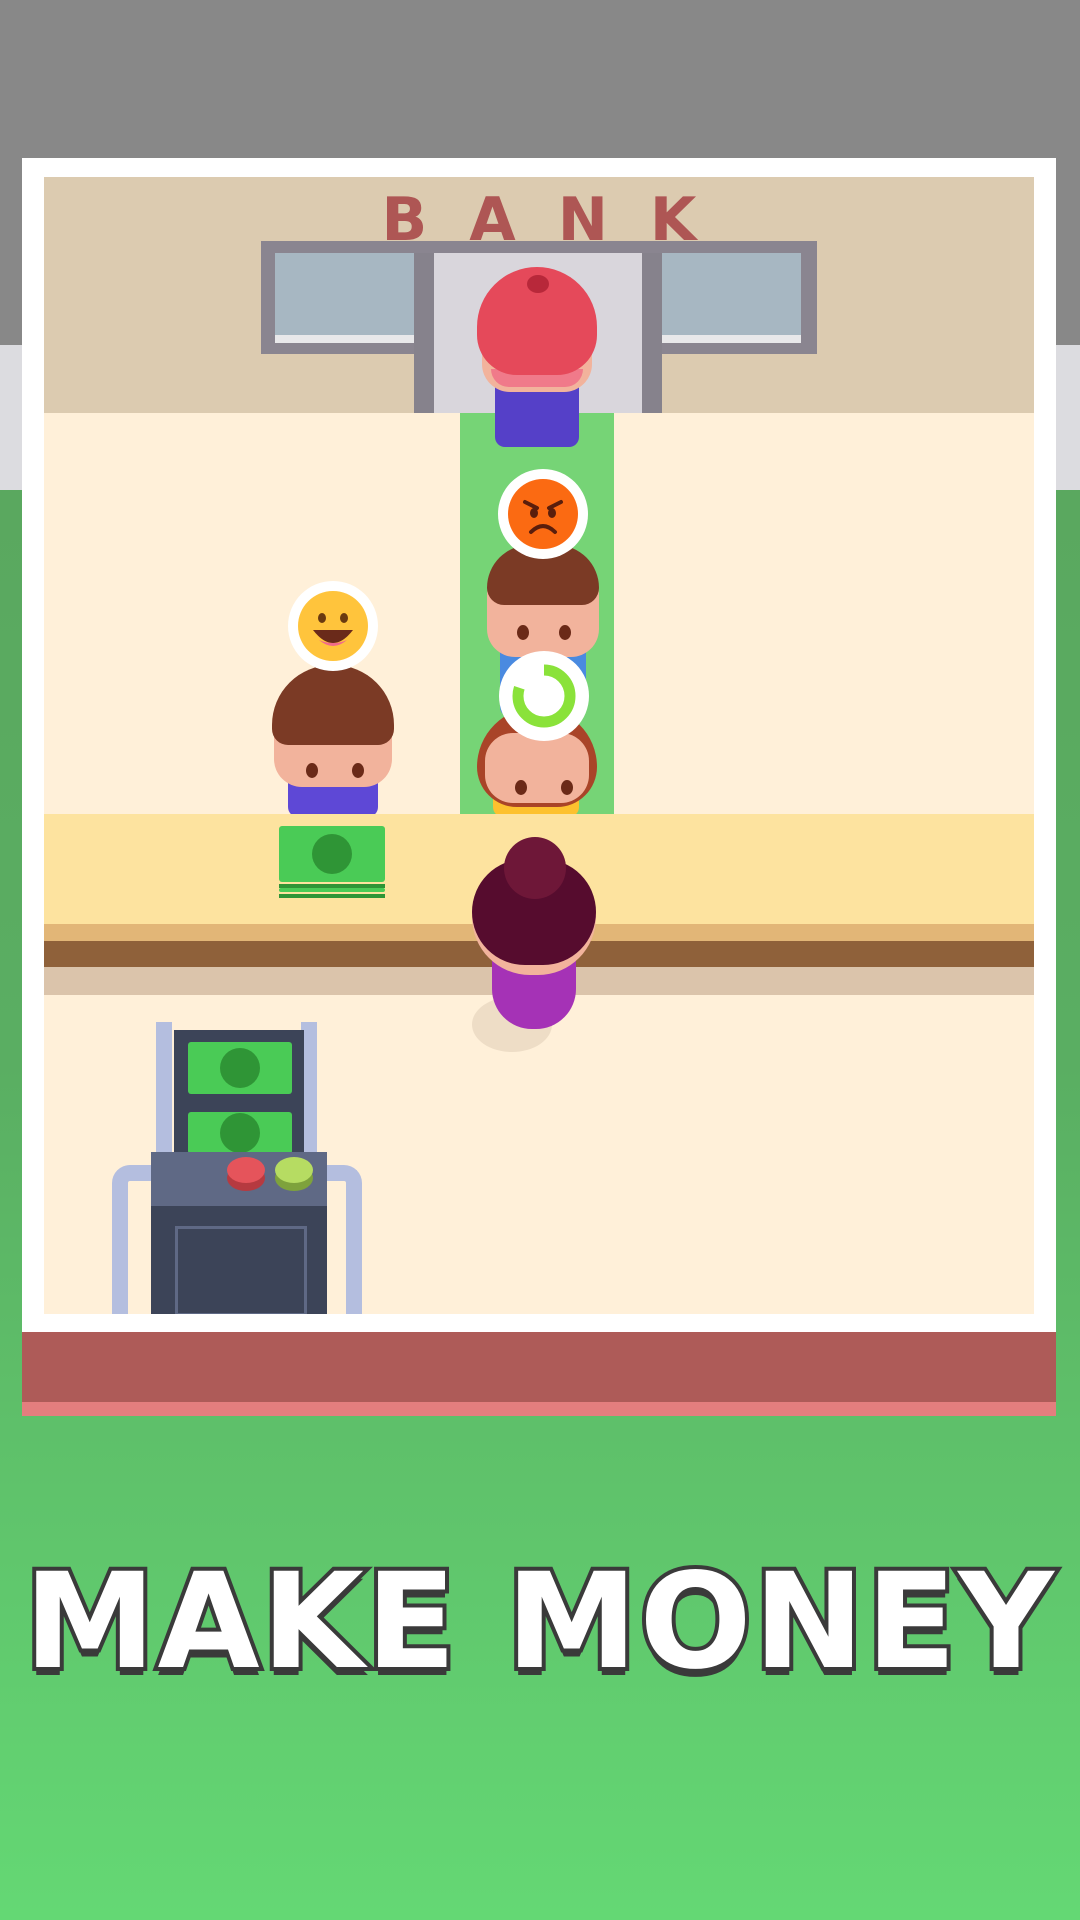  I want to click on machine-conveyor, so click(239, 1092).